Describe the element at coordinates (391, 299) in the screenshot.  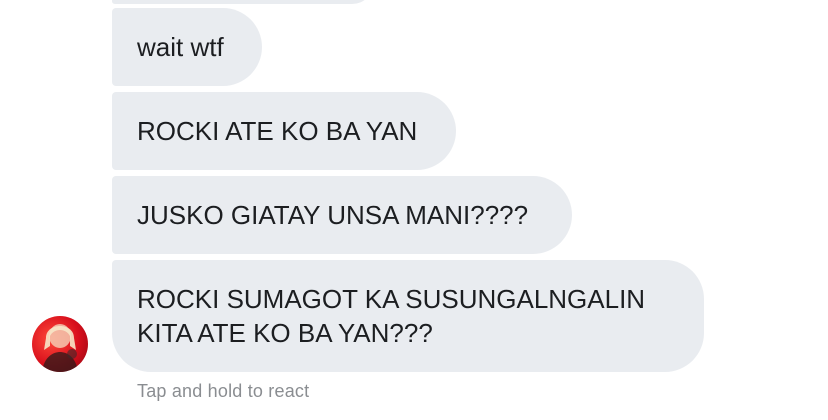
I see `message-text-line: ROCKI SUMAGOT KA SUSUNGALNGALIN` at that location.